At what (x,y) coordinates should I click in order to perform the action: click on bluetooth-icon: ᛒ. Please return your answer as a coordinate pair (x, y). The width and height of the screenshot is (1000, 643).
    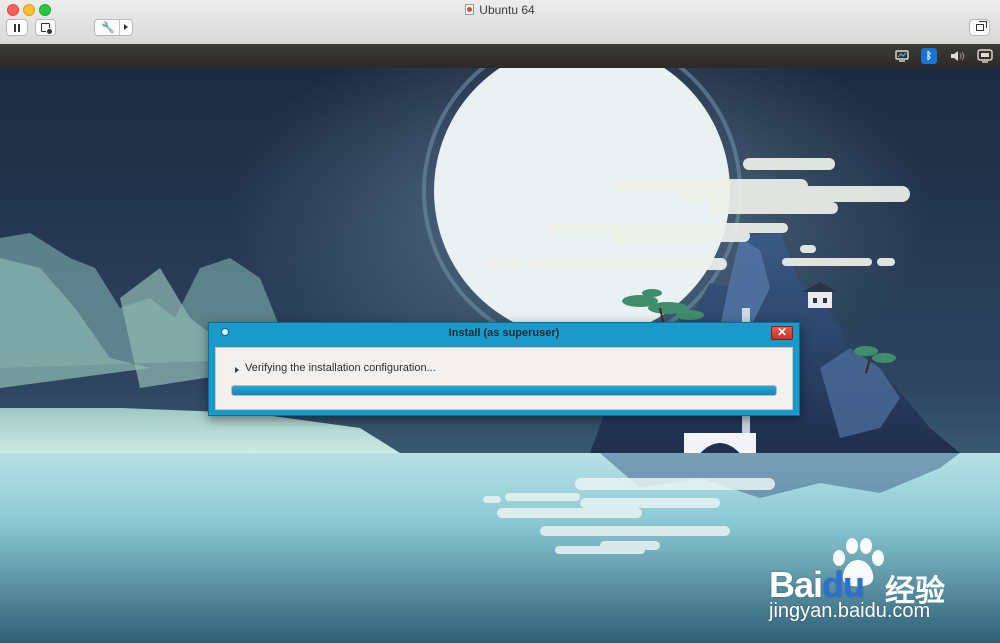
    Looking at the image, I should click on (929, 56).